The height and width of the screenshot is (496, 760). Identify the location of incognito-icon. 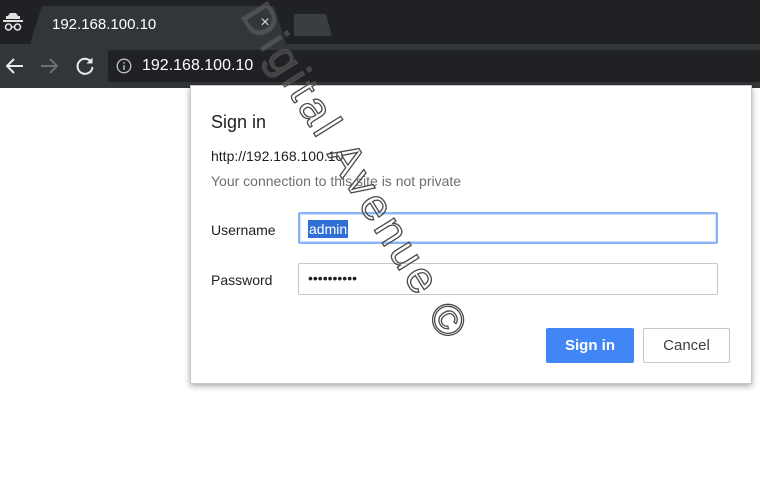
(13, 22).